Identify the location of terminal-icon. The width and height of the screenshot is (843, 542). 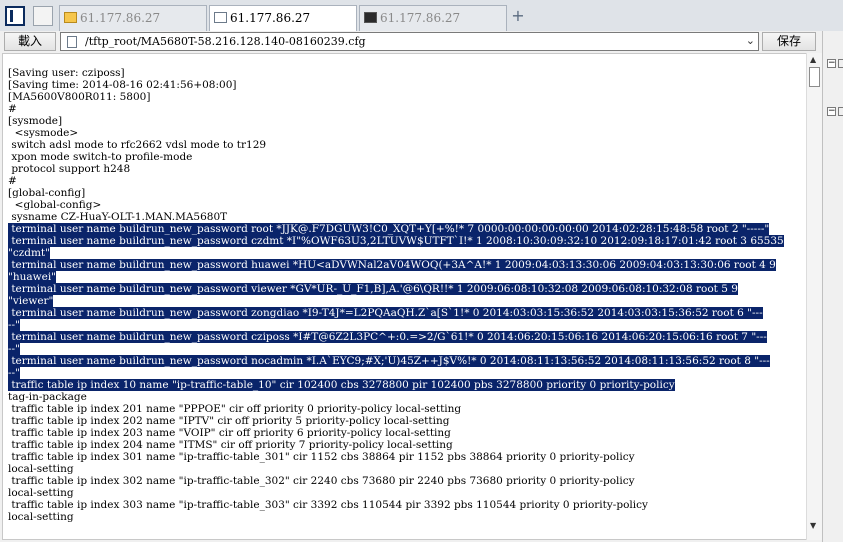
(370, 17).